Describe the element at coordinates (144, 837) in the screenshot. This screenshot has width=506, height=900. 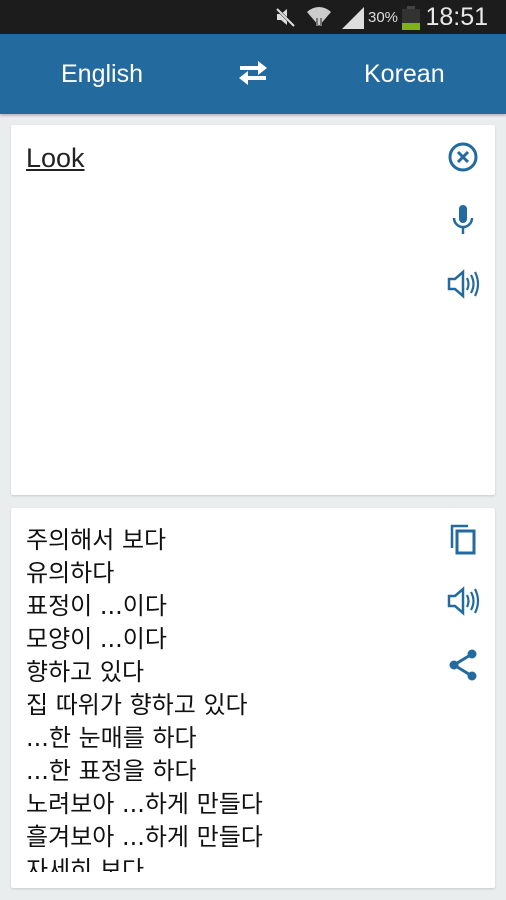
I see `translation-item: 흘겨보아 ...하게 만들다` at that location.